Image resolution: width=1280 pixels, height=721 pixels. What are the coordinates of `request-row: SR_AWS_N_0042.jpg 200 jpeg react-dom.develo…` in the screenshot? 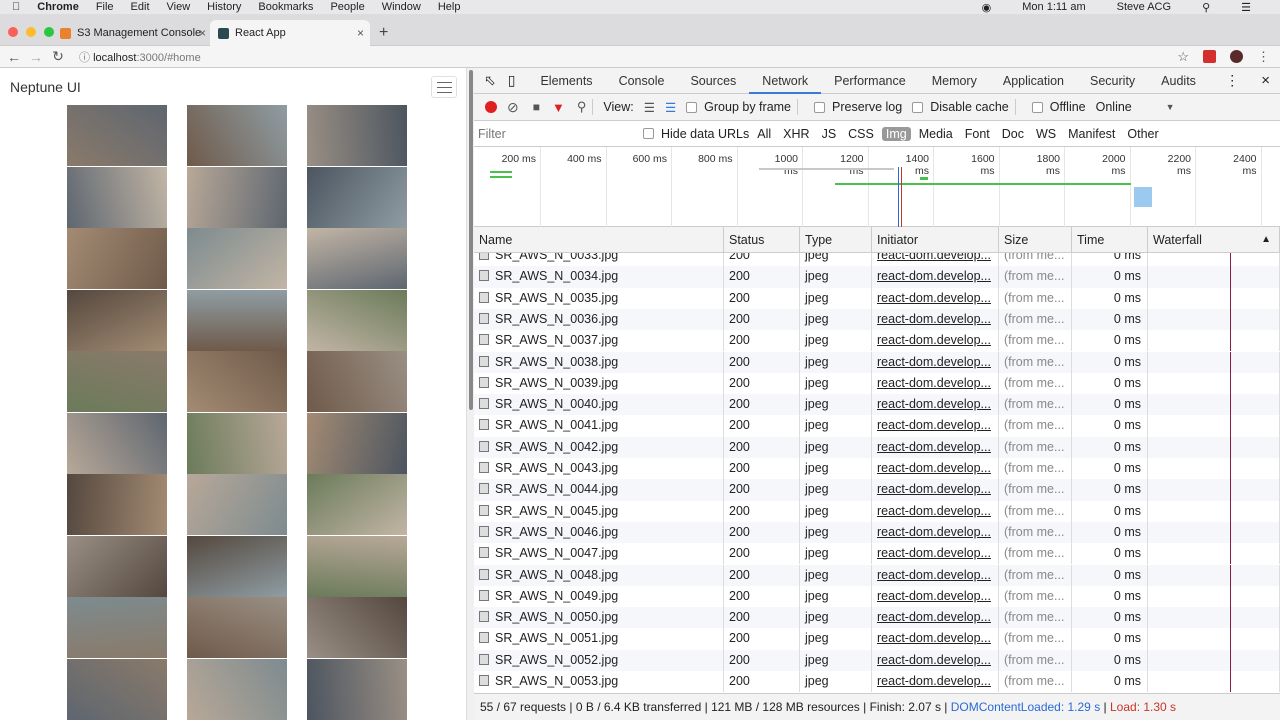 It's located at (877, 447).